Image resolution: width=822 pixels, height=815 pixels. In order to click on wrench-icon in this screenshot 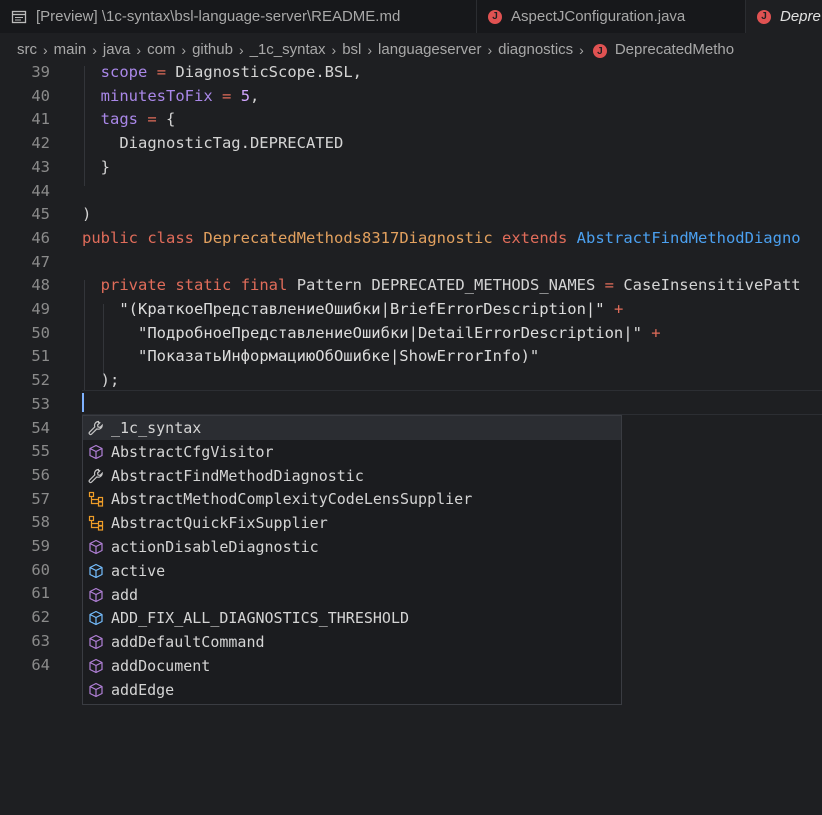, I will do `click(96, 428)`.